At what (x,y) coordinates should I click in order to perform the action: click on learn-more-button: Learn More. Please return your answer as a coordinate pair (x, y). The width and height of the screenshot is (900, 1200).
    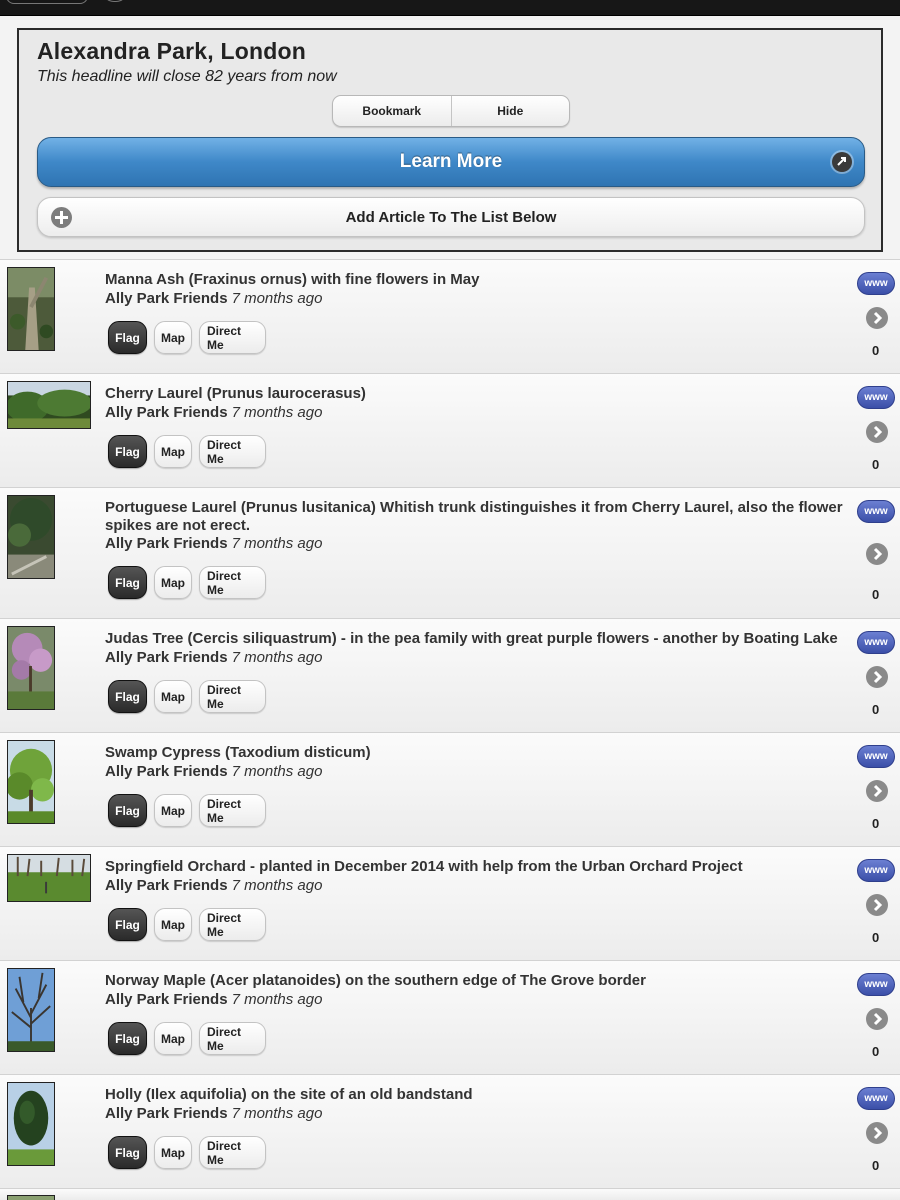
    Looking at the image, I should click on (451, 162).